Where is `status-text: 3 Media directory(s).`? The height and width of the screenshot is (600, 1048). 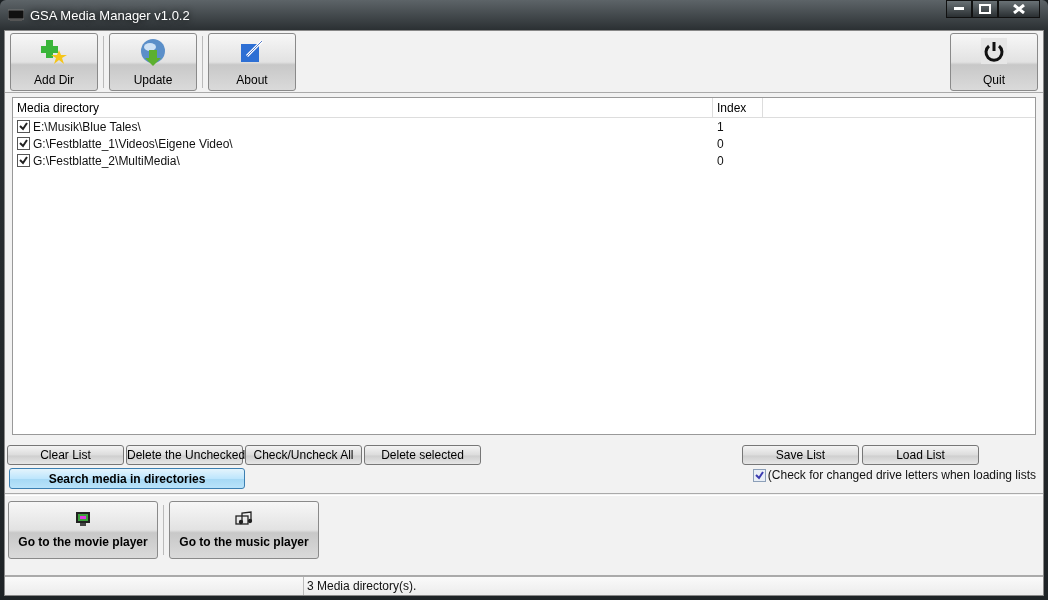 status-text: 3 Media directory(s). is located at coordinates (361, 586).